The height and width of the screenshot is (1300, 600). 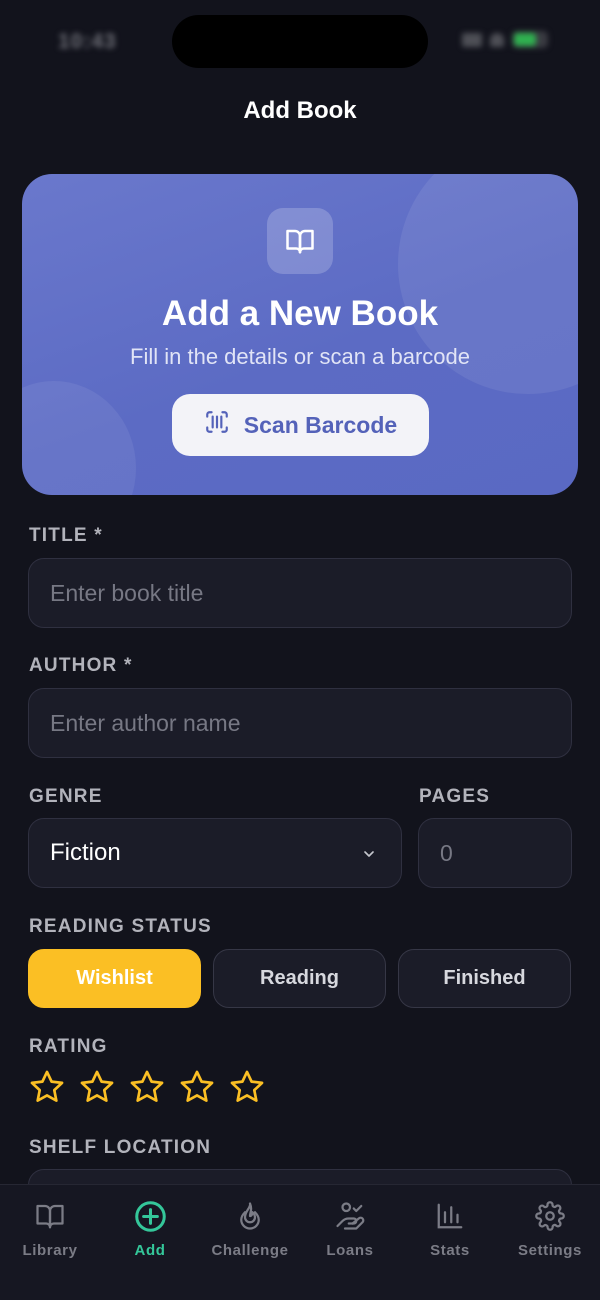 What do you see at coordinates (530, 39) in the screenshot?
I see `battery-icon` at bounding box center [530, 39].